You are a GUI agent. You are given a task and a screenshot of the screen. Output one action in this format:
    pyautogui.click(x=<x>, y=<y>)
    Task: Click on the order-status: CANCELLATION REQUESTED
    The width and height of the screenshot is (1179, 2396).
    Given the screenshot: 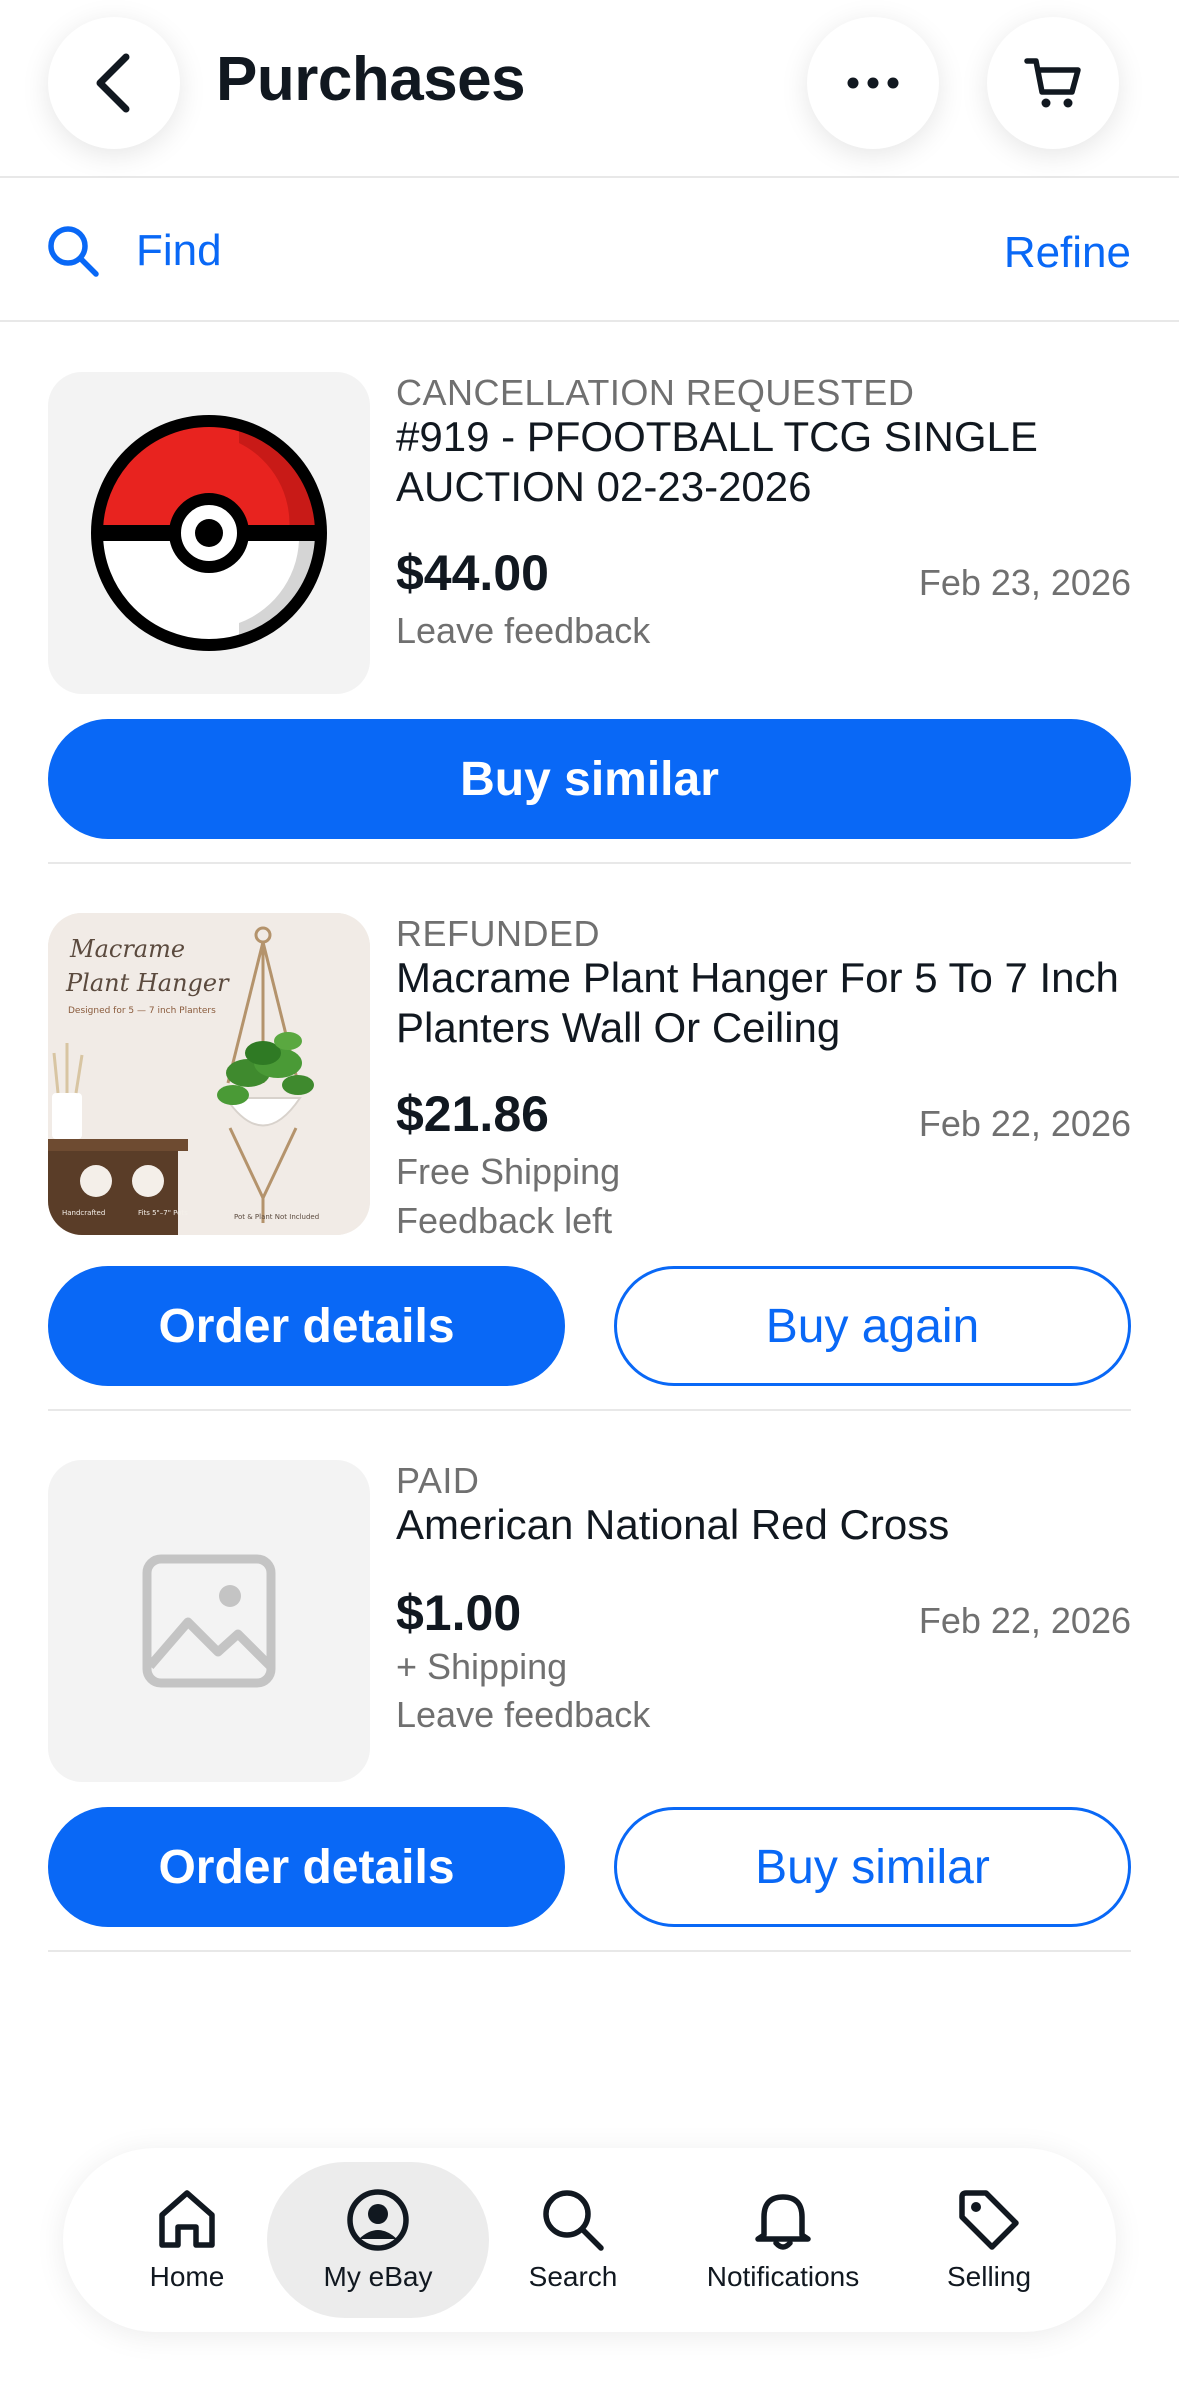 What is the action you would take?
    pyautogui.click(x=655, y=392)
    